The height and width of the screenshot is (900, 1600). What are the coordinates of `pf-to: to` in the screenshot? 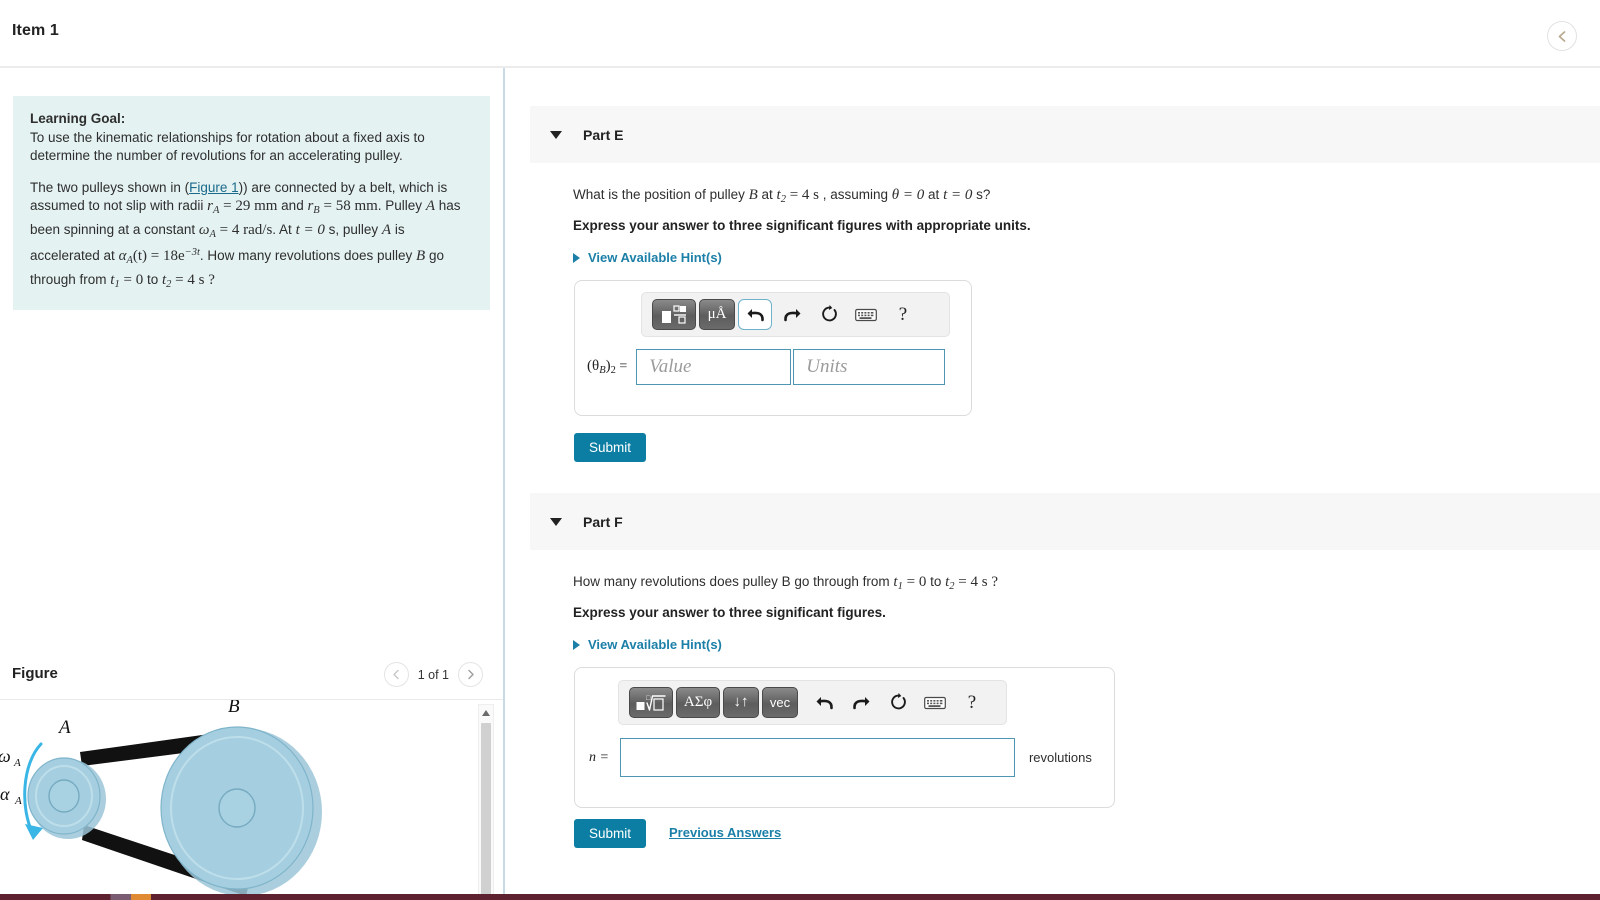 It's located at (936, 581).